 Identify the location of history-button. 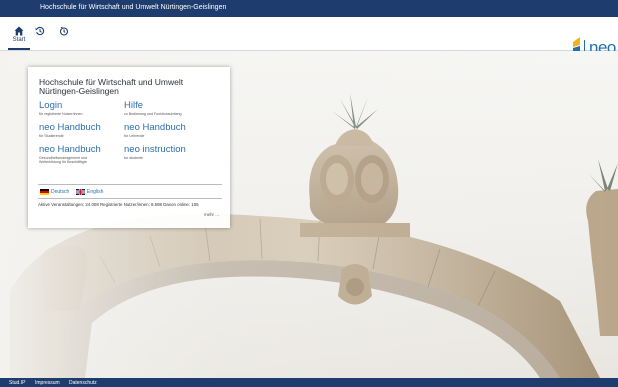
(40, 33).